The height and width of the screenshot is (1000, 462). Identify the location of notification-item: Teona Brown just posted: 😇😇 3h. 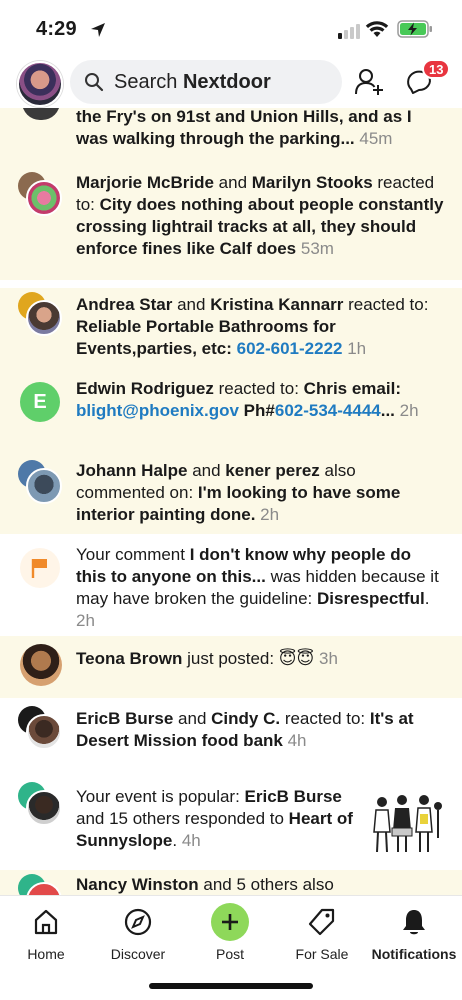
(231, 667).